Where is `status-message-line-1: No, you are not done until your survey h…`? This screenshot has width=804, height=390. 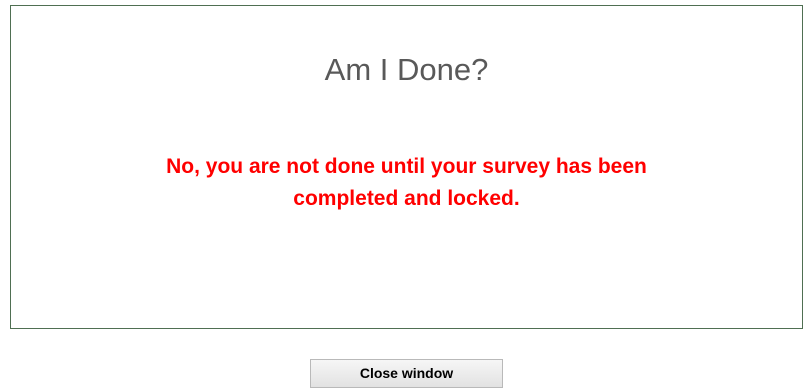
status-message-line-1: No, you are not done until your survey h… is located at coordinates (406, 166).